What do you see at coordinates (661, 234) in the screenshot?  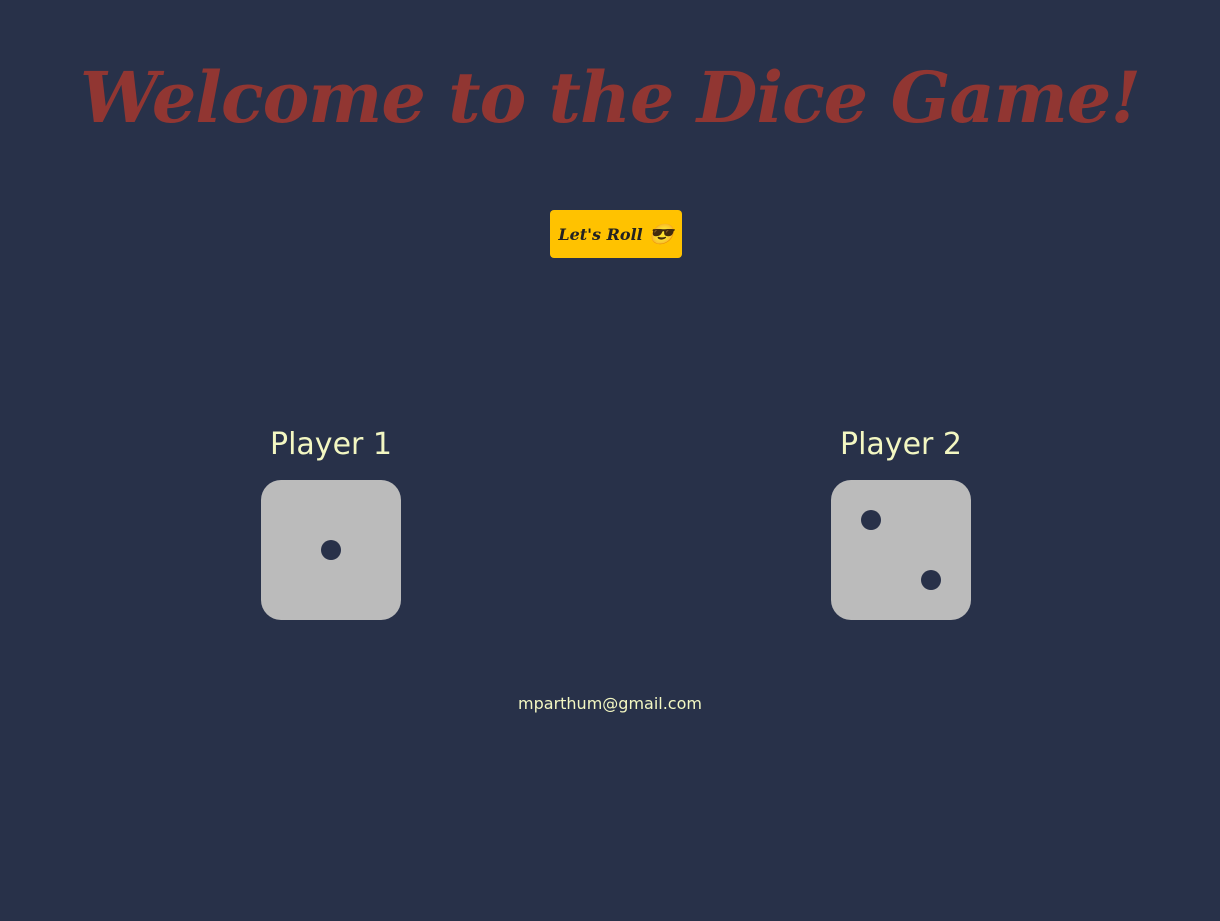 I see `sunglasses-emoji-icon: 😎` at bounding box center [661, 234].